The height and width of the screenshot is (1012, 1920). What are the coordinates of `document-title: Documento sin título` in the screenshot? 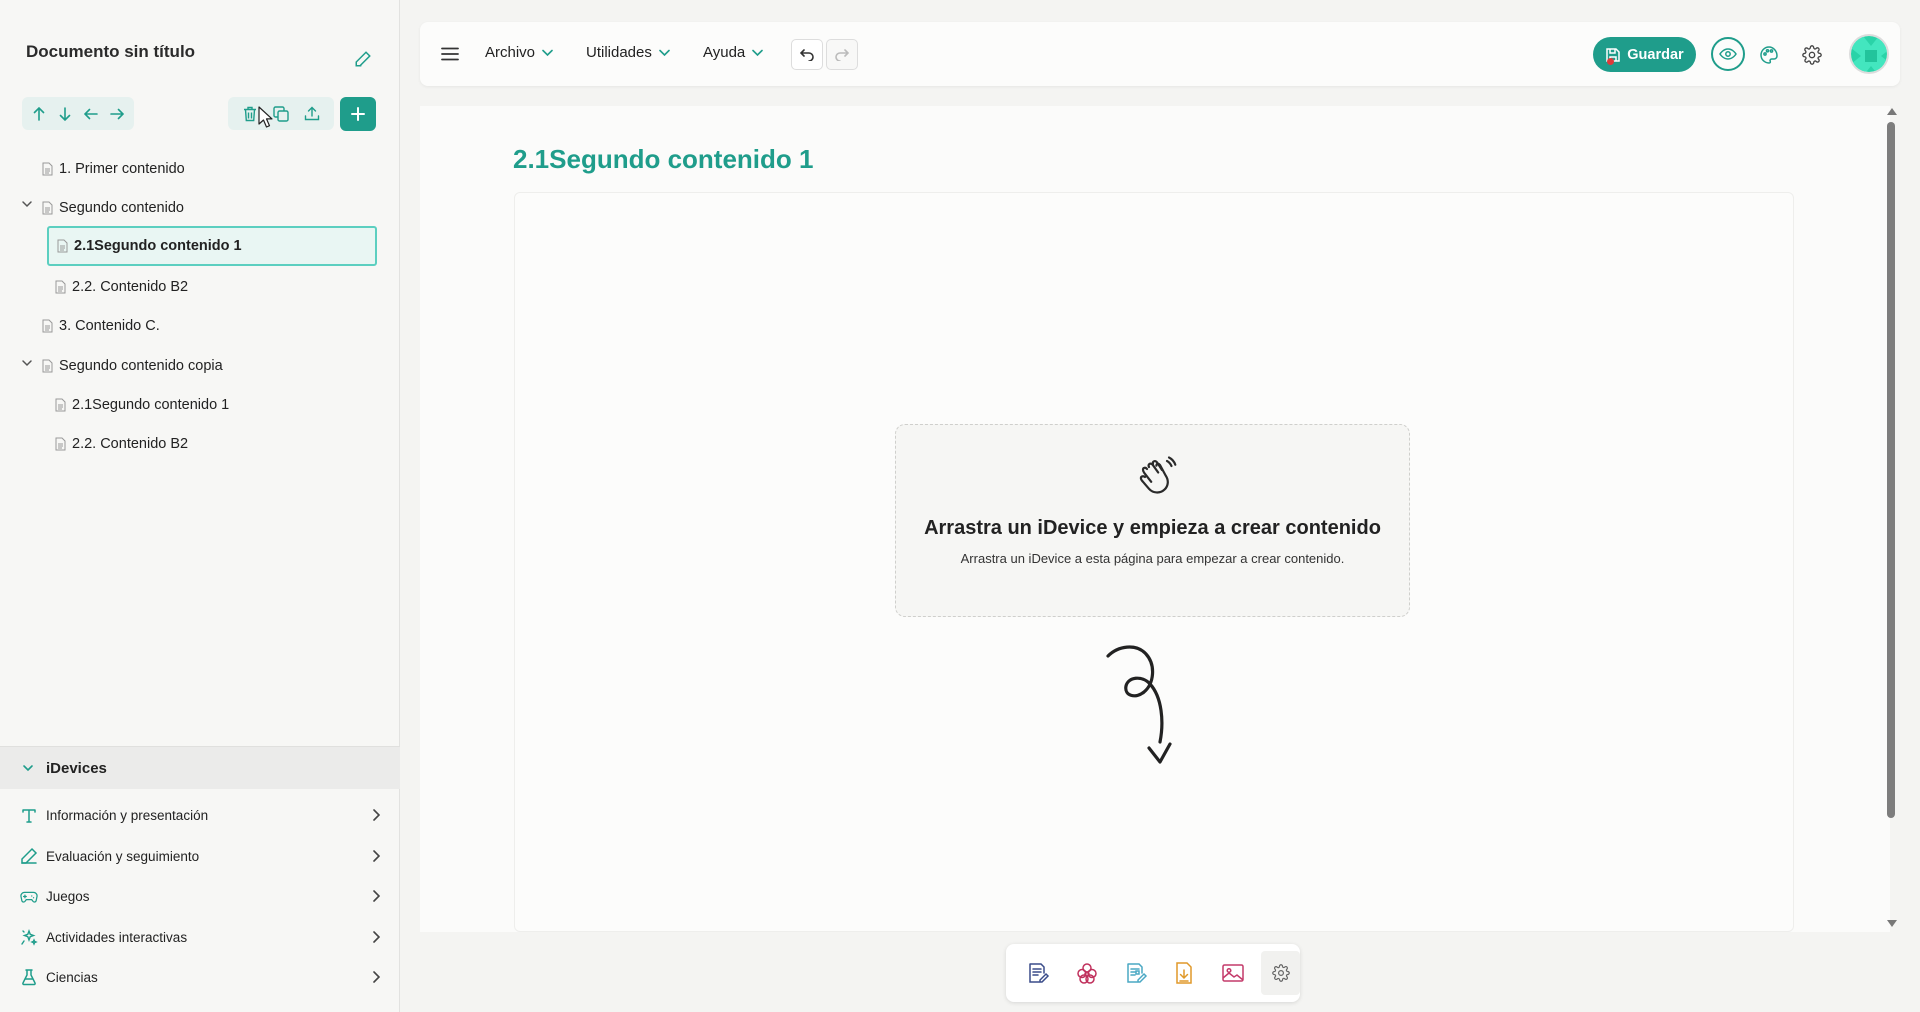 It's located at (110, 52).